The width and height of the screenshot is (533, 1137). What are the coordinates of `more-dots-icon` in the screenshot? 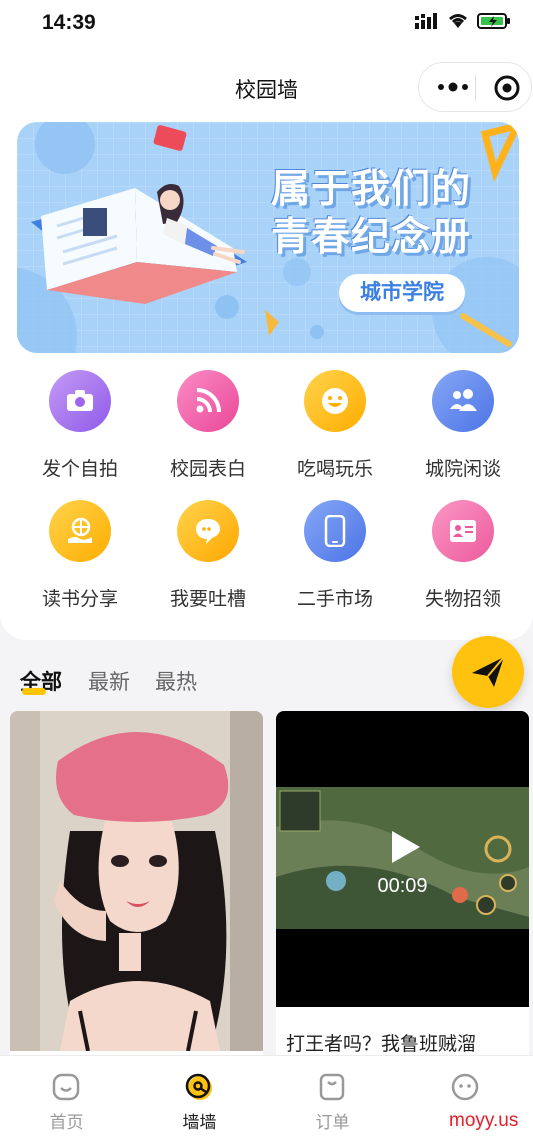 It's located at (453, 87).